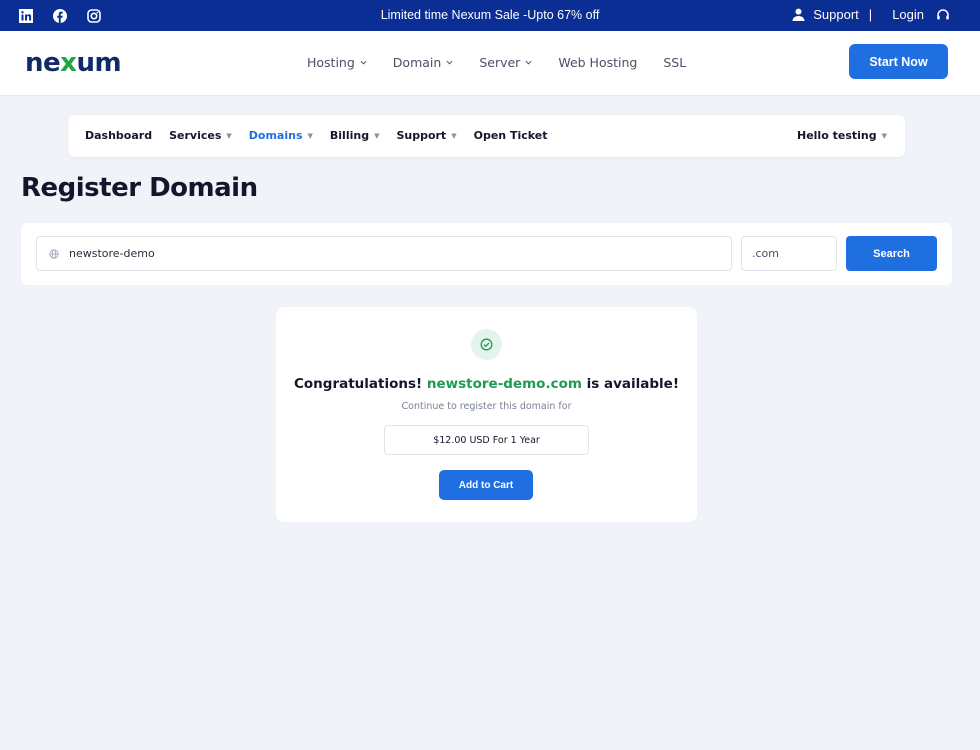  What do you see at coordinates (842, 135) in the screenshot?
I see `user-menu: Hello testing ▼` at bounding box center [842, 135].